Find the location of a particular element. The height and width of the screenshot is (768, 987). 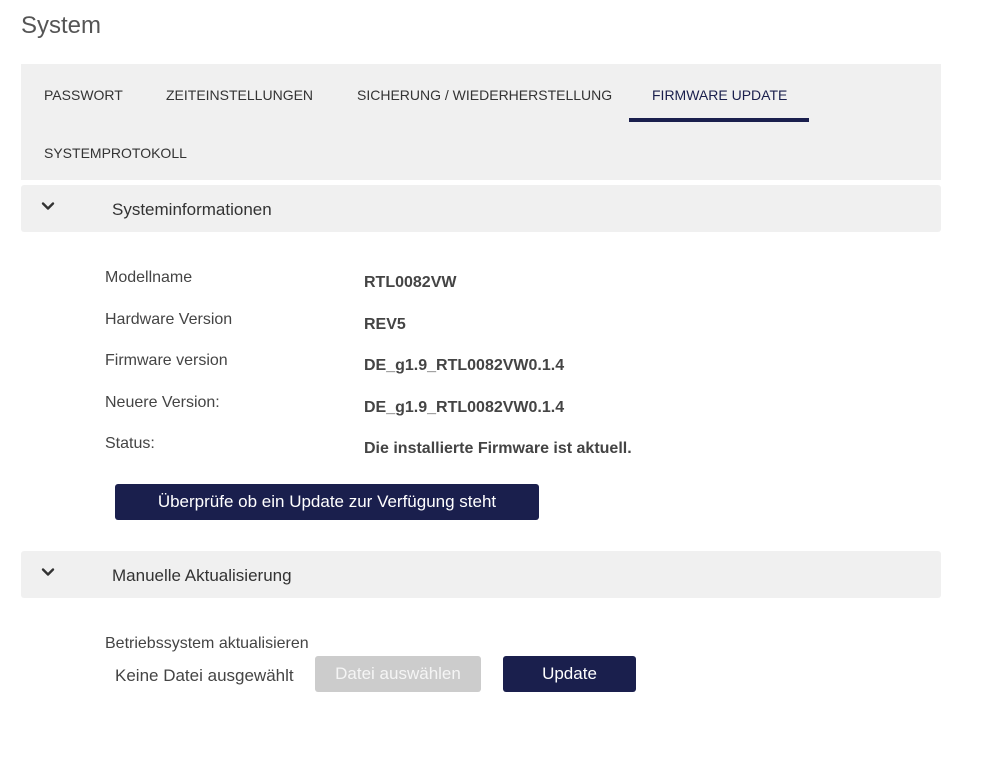

tab-firmware-update: FIRMWARE UPDATE is located at coordinates (719, 93).